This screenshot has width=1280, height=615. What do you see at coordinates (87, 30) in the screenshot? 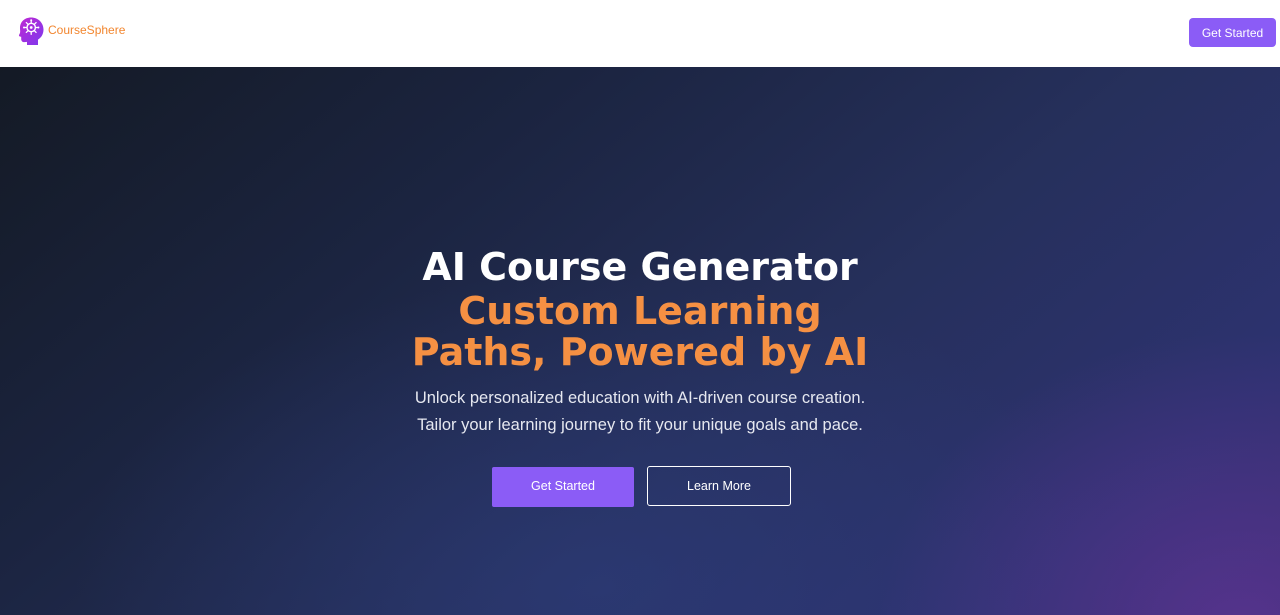
I see `brand-name: CourseSphere` at bounding box center [87, 30].